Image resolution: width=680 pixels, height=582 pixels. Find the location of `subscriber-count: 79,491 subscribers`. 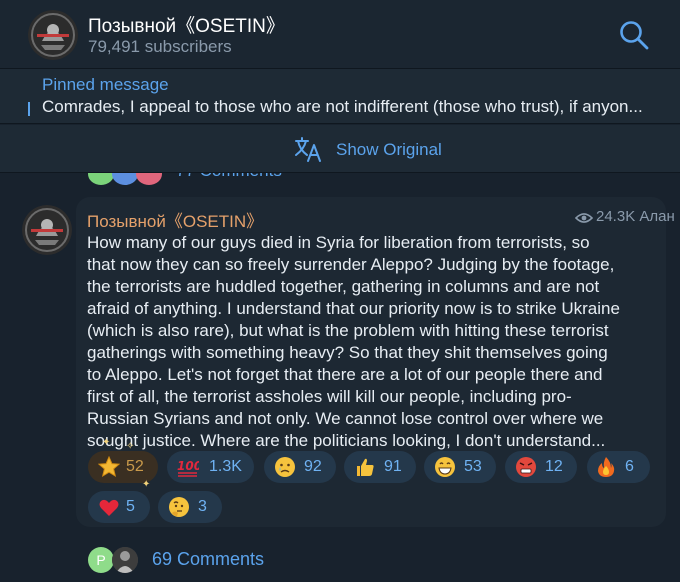

subscriber-count: 79,491 subscribers is located at coordinates (160, 46).